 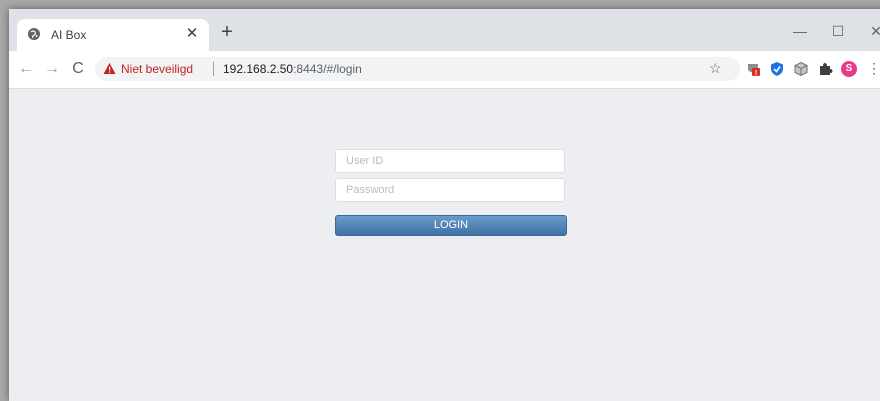 What do you see at coordinates (801, 69) in the screenshot?
I see `cube-icon` at bounding box center [801, 69].